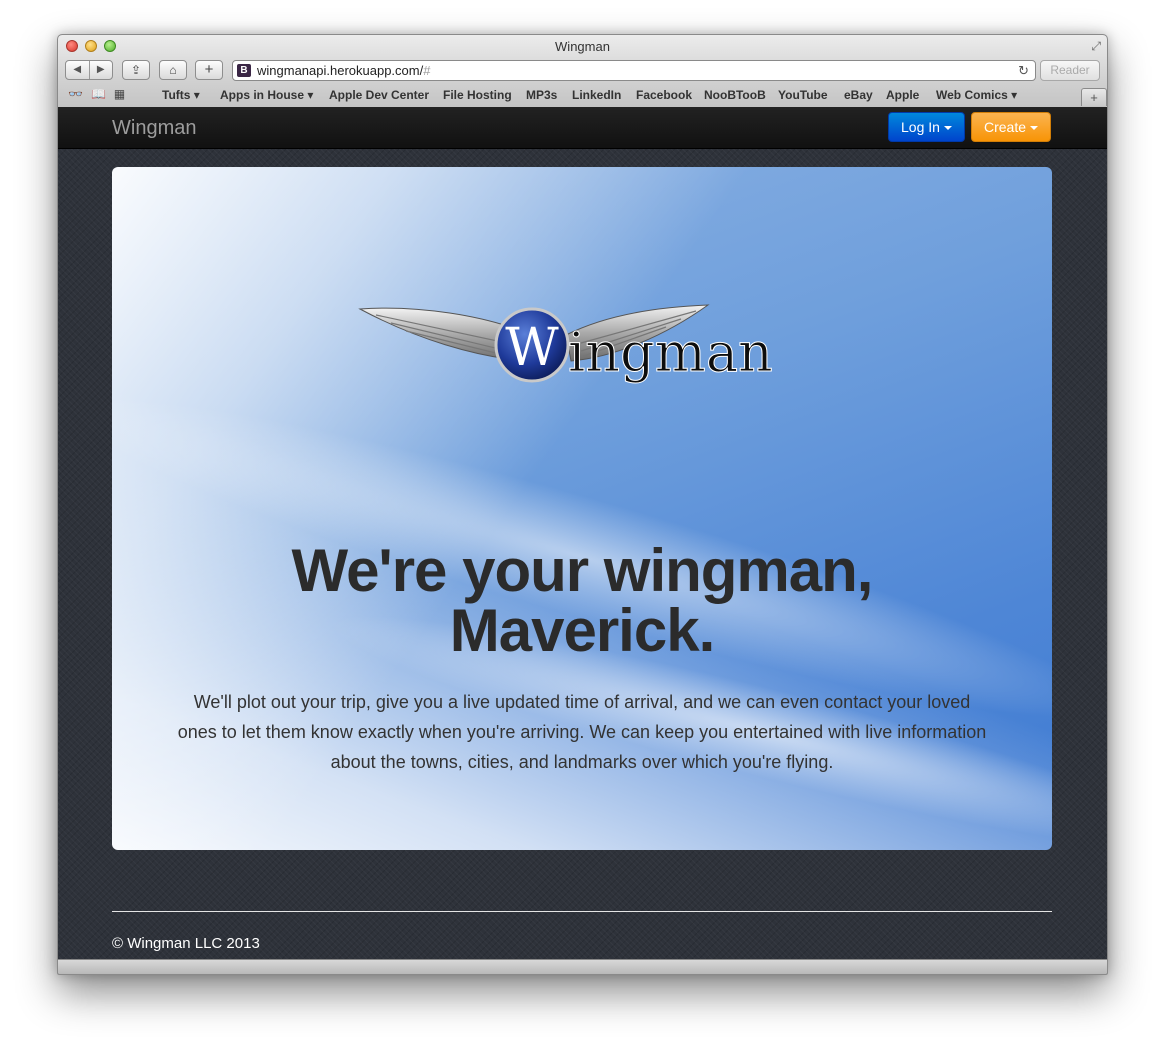  What do you see at coordinates (100, 94) in the screenshot?
I see `bookmark-tools-icons: 👓📖▦` at bounding box center [100, 94].